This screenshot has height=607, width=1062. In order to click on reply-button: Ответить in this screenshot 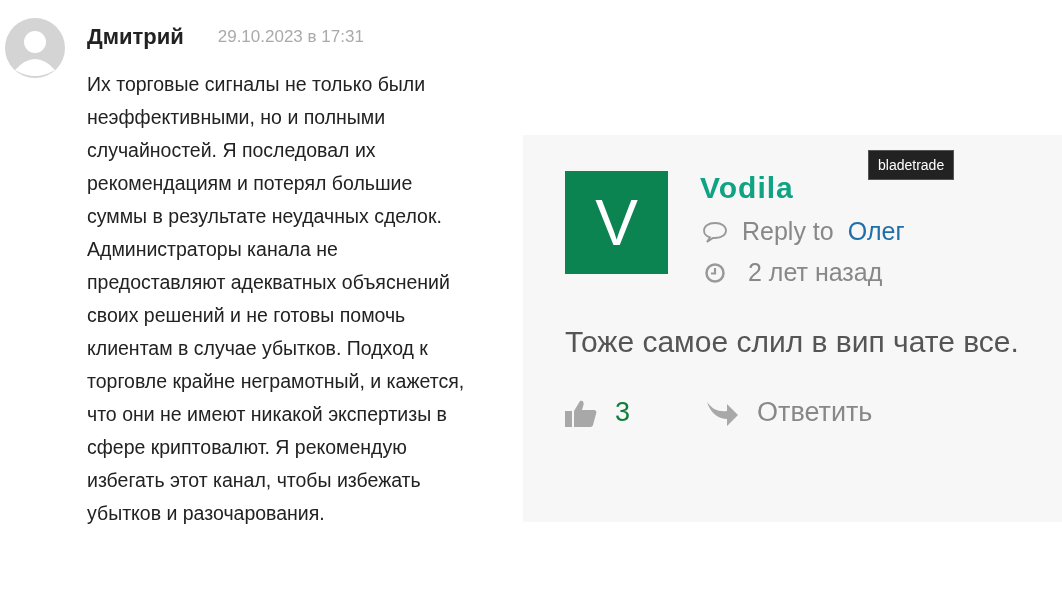, I will do `click(789, 412)`.